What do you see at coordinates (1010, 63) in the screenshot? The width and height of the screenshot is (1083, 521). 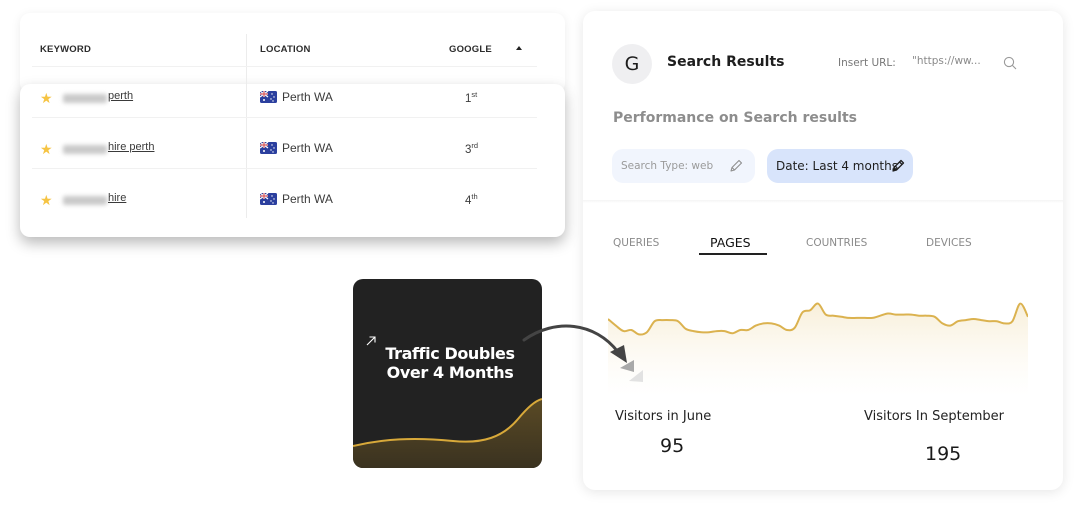 I see `search-icon` at bounding box center [1010, 63].